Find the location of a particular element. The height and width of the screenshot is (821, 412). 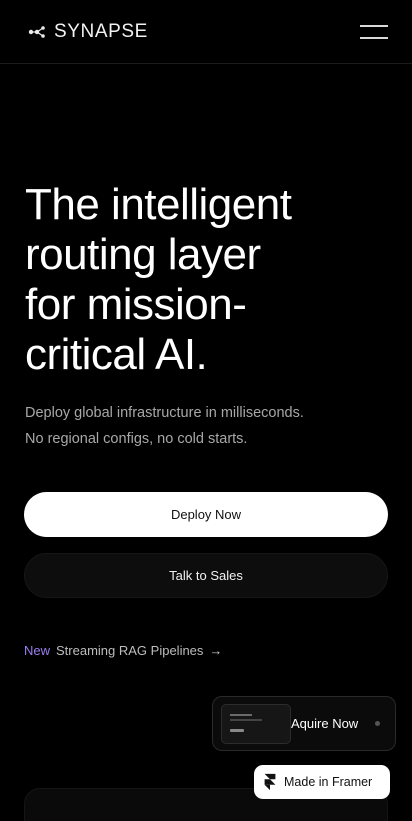

brand-logo: SYNAPSE is located at coordinates (88, 32).